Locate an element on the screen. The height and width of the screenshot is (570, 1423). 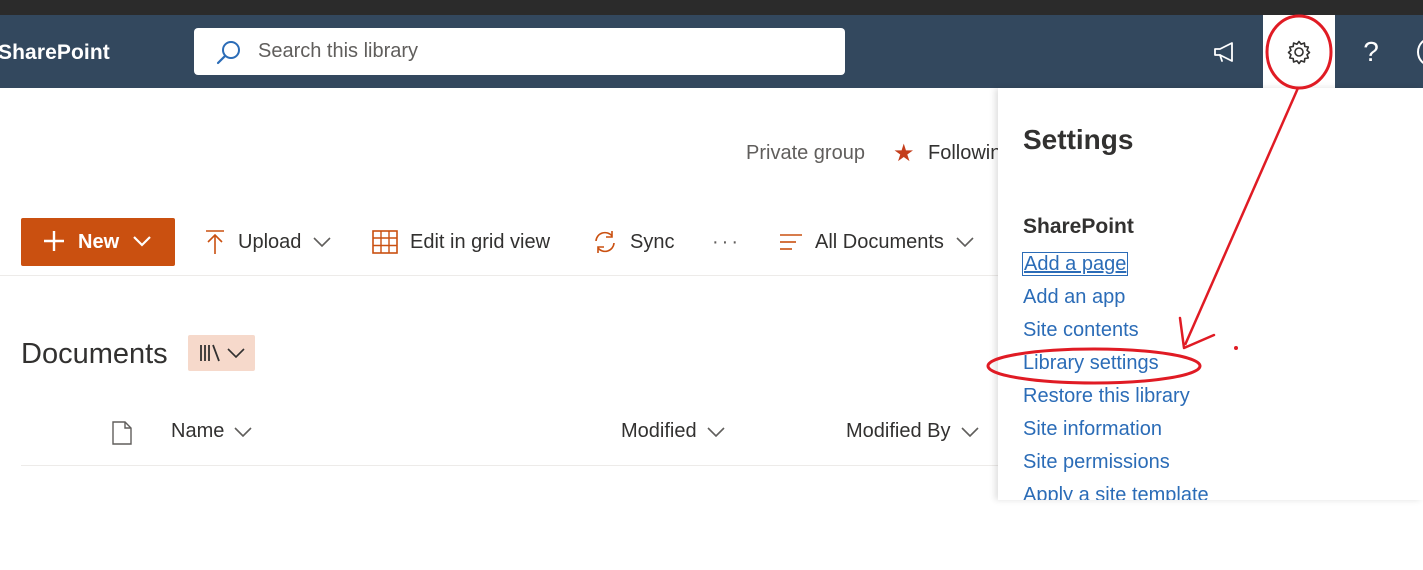
gear-icon is located at coordinates (1299, 52).